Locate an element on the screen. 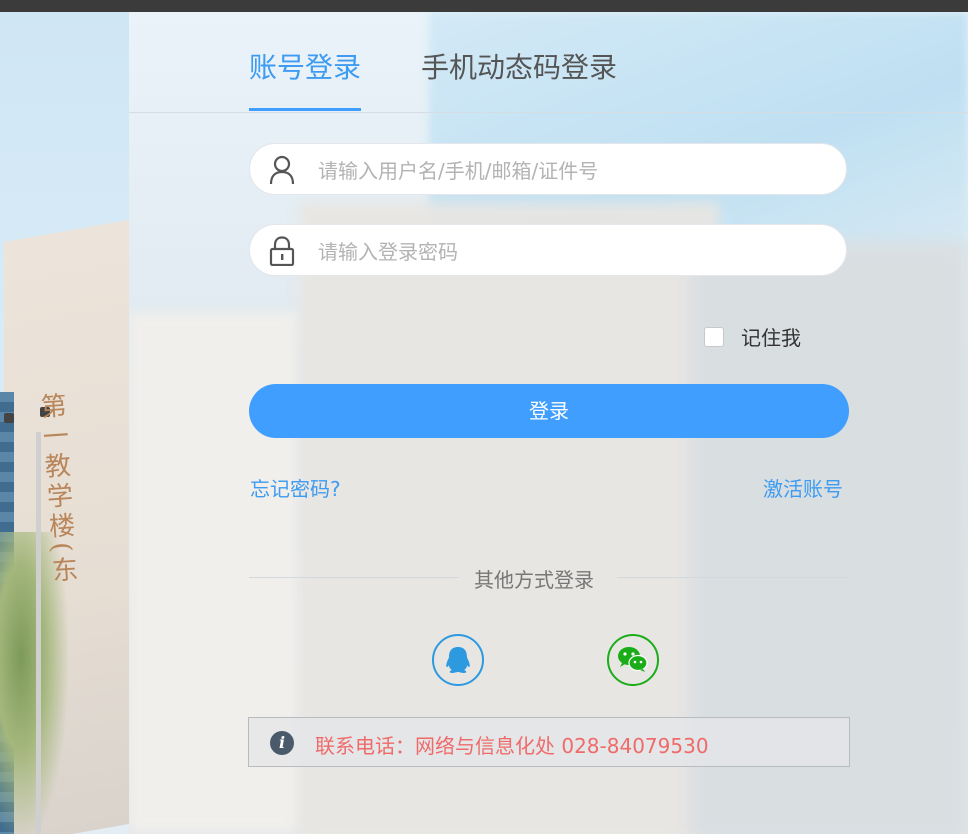  background-photo: 第一教学楼(东 is located at coordinates (64, 423).